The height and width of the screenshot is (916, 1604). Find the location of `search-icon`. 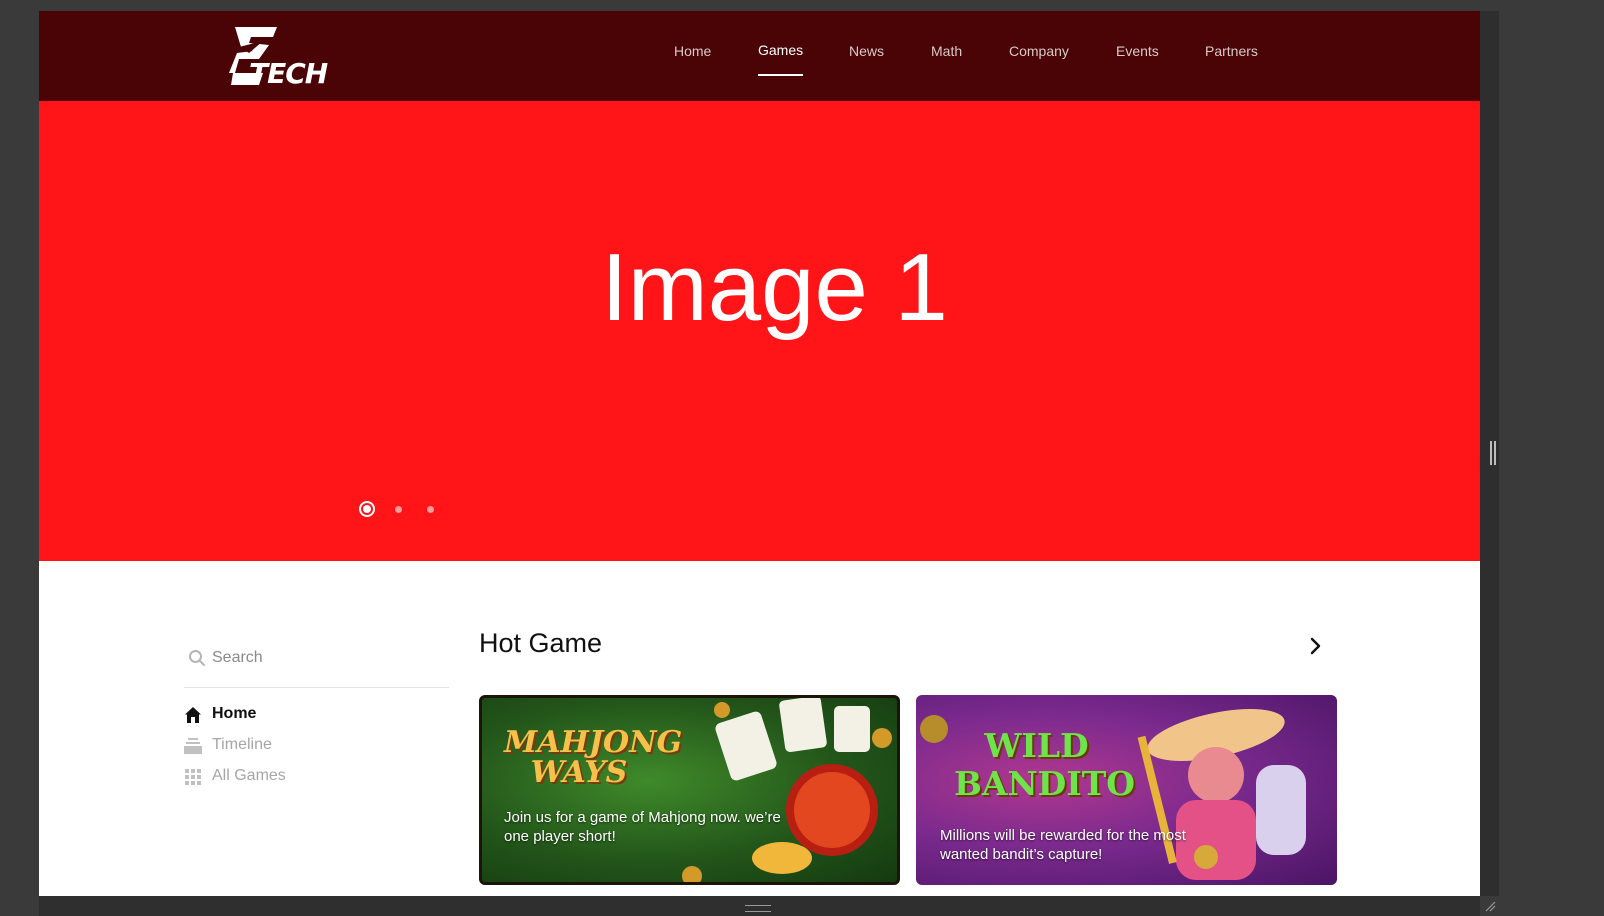

search-icon is located at coordinates (197, 658).